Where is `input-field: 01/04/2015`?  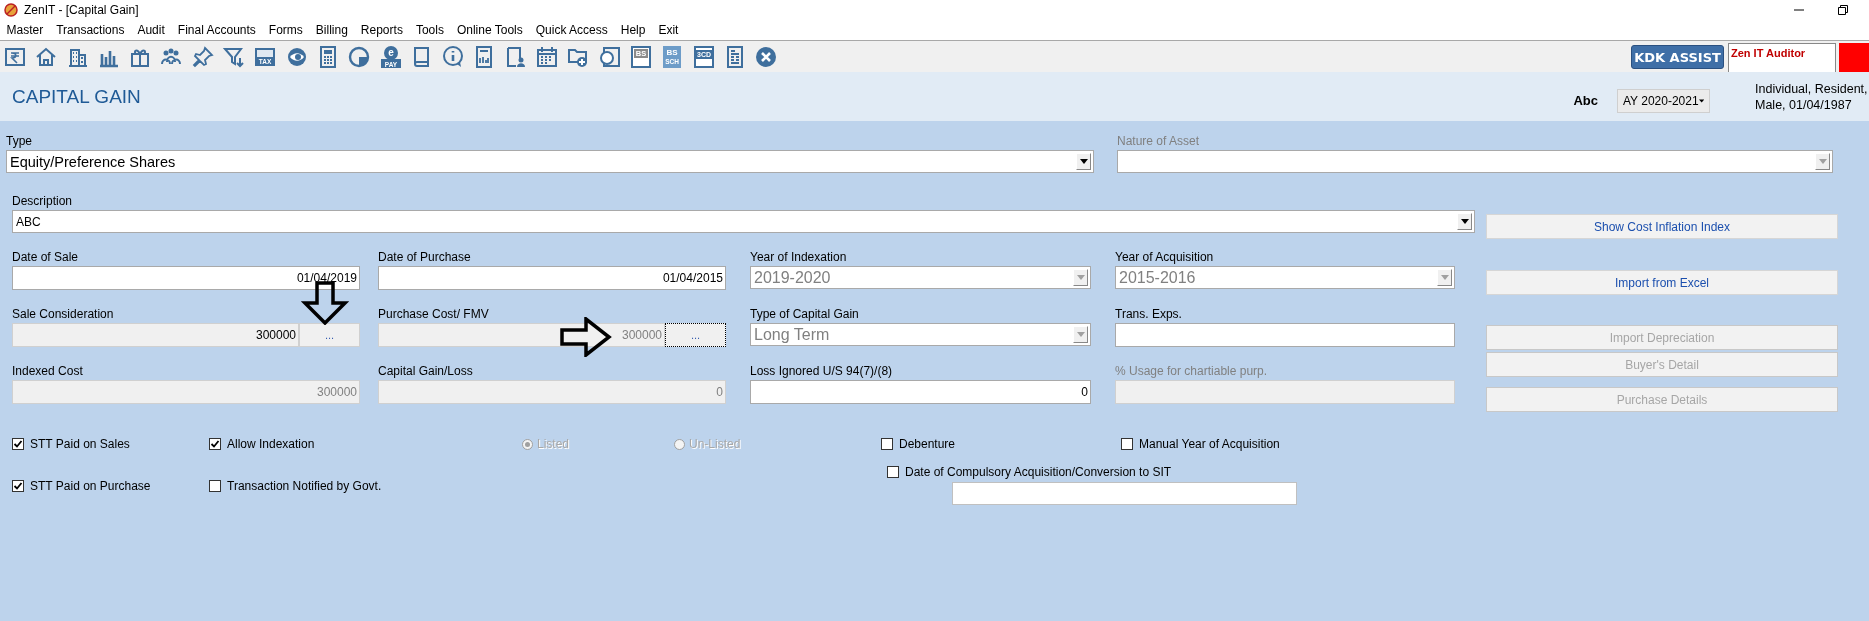
input-field: 01/04/2015 is located at coordinates (552, 278).